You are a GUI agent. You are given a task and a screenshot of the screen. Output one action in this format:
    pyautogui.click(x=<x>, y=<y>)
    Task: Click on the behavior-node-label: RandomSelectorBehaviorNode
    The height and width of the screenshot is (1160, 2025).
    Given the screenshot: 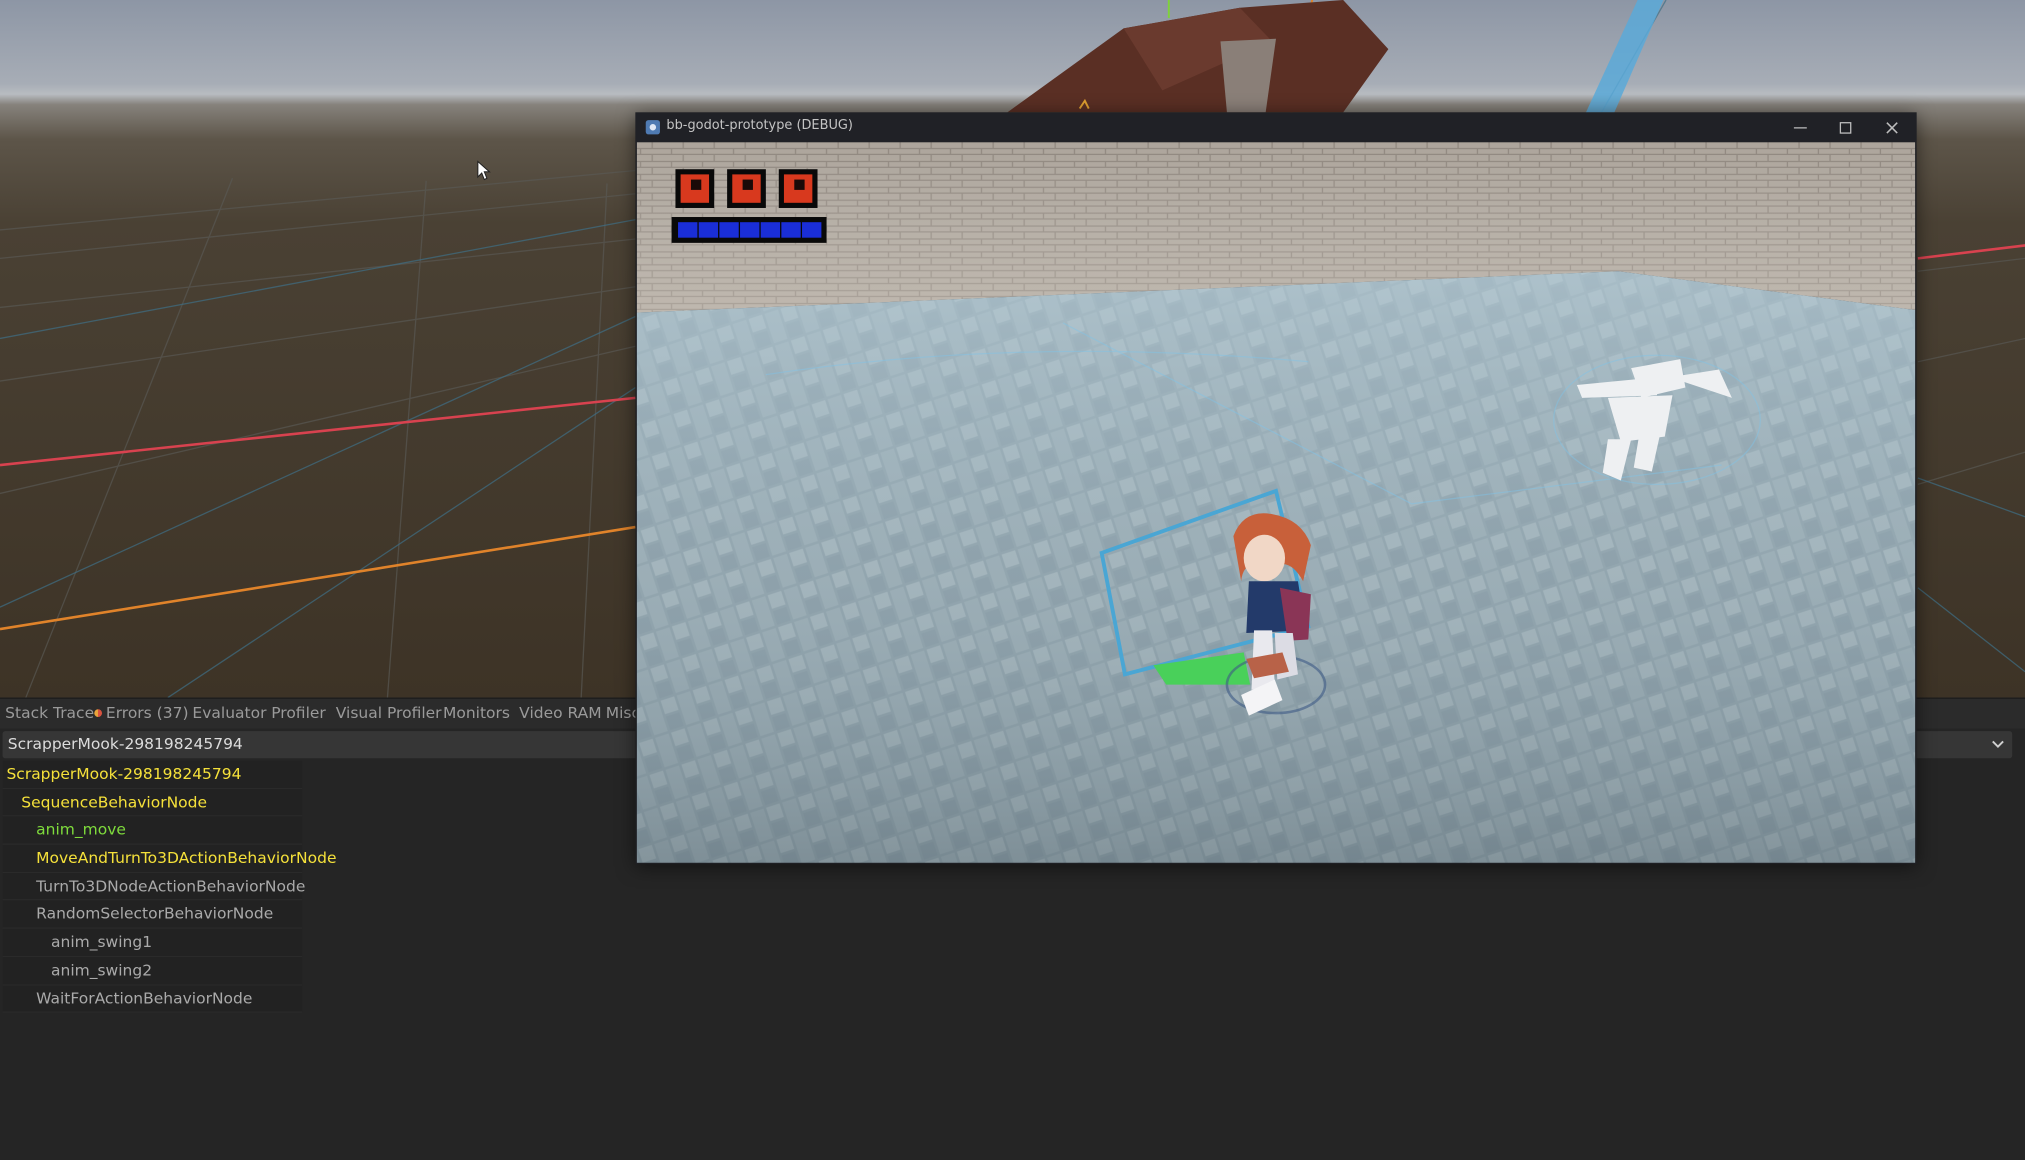 What is the action you would take?
    pyautogui.click(x=155, y=913)
    